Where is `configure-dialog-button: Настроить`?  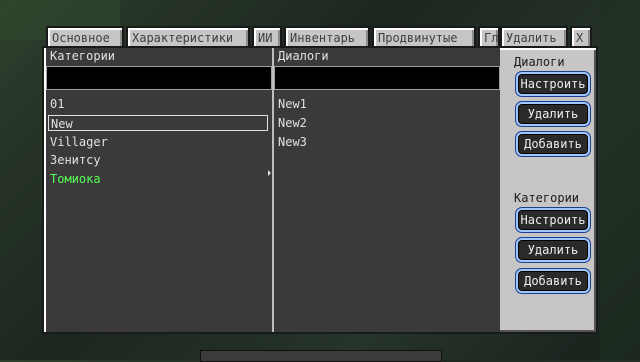
configure-dialog-button: Настроить is located at coordinates (553, 84).